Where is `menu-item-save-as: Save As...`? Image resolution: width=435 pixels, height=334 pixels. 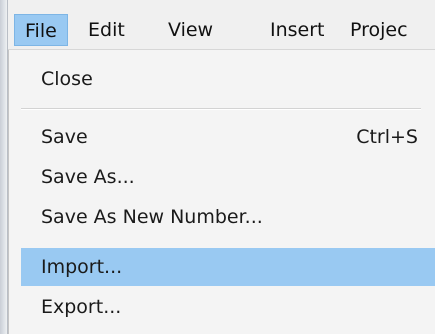
menu-item-save-as: Save As... is located at coordinates (228, 177).